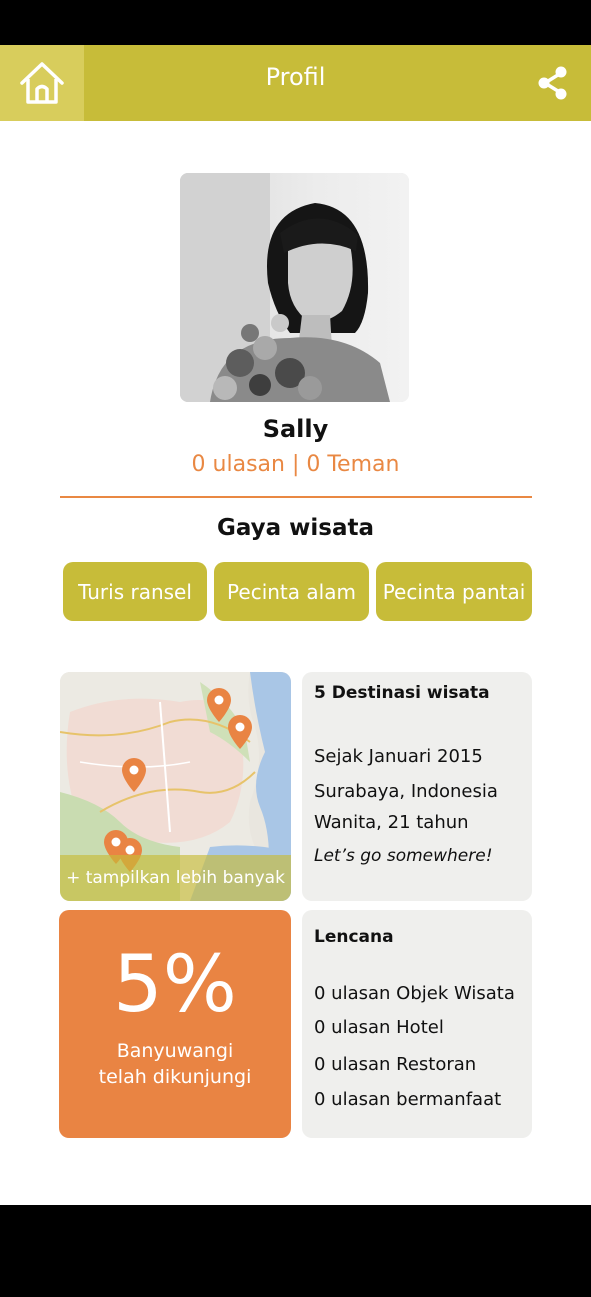 The image size is (591, 1297). I want to click on tag-pecinta-pantai: Pecinta pantai, so click(454, 591).